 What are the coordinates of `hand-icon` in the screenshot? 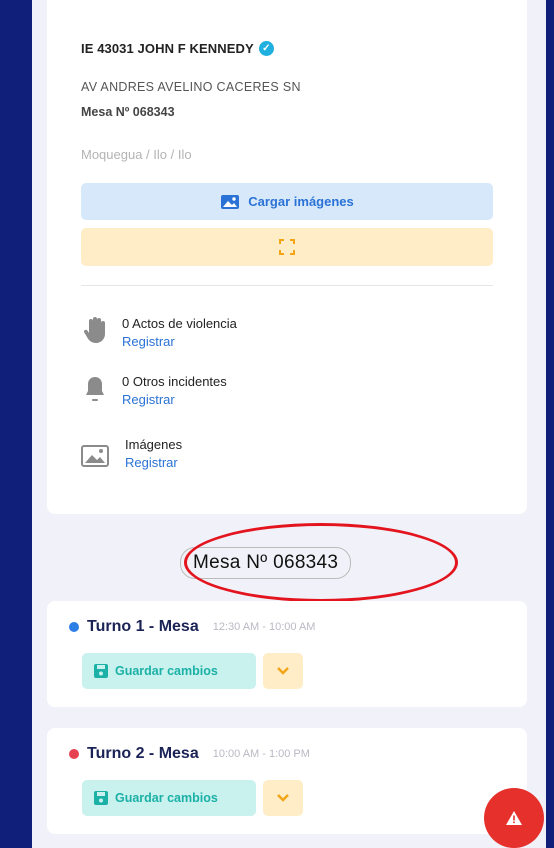 It's located at (94, 330).